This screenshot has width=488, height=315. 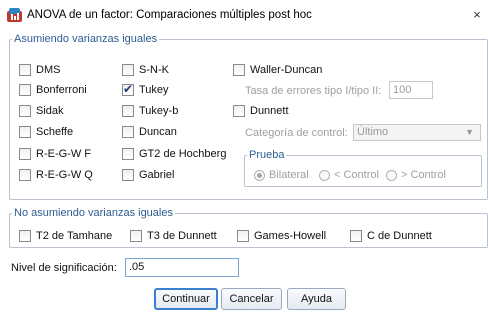 I want to click on checkbox-regwf: R-E-G-W F, so click(x=55, y=154).